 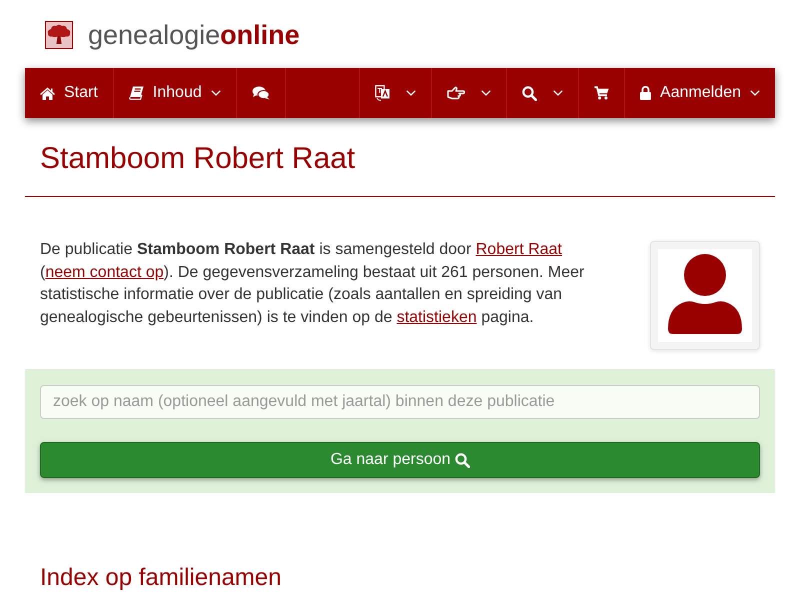 I want to click on translate-icon, so click(x=382, y=93).